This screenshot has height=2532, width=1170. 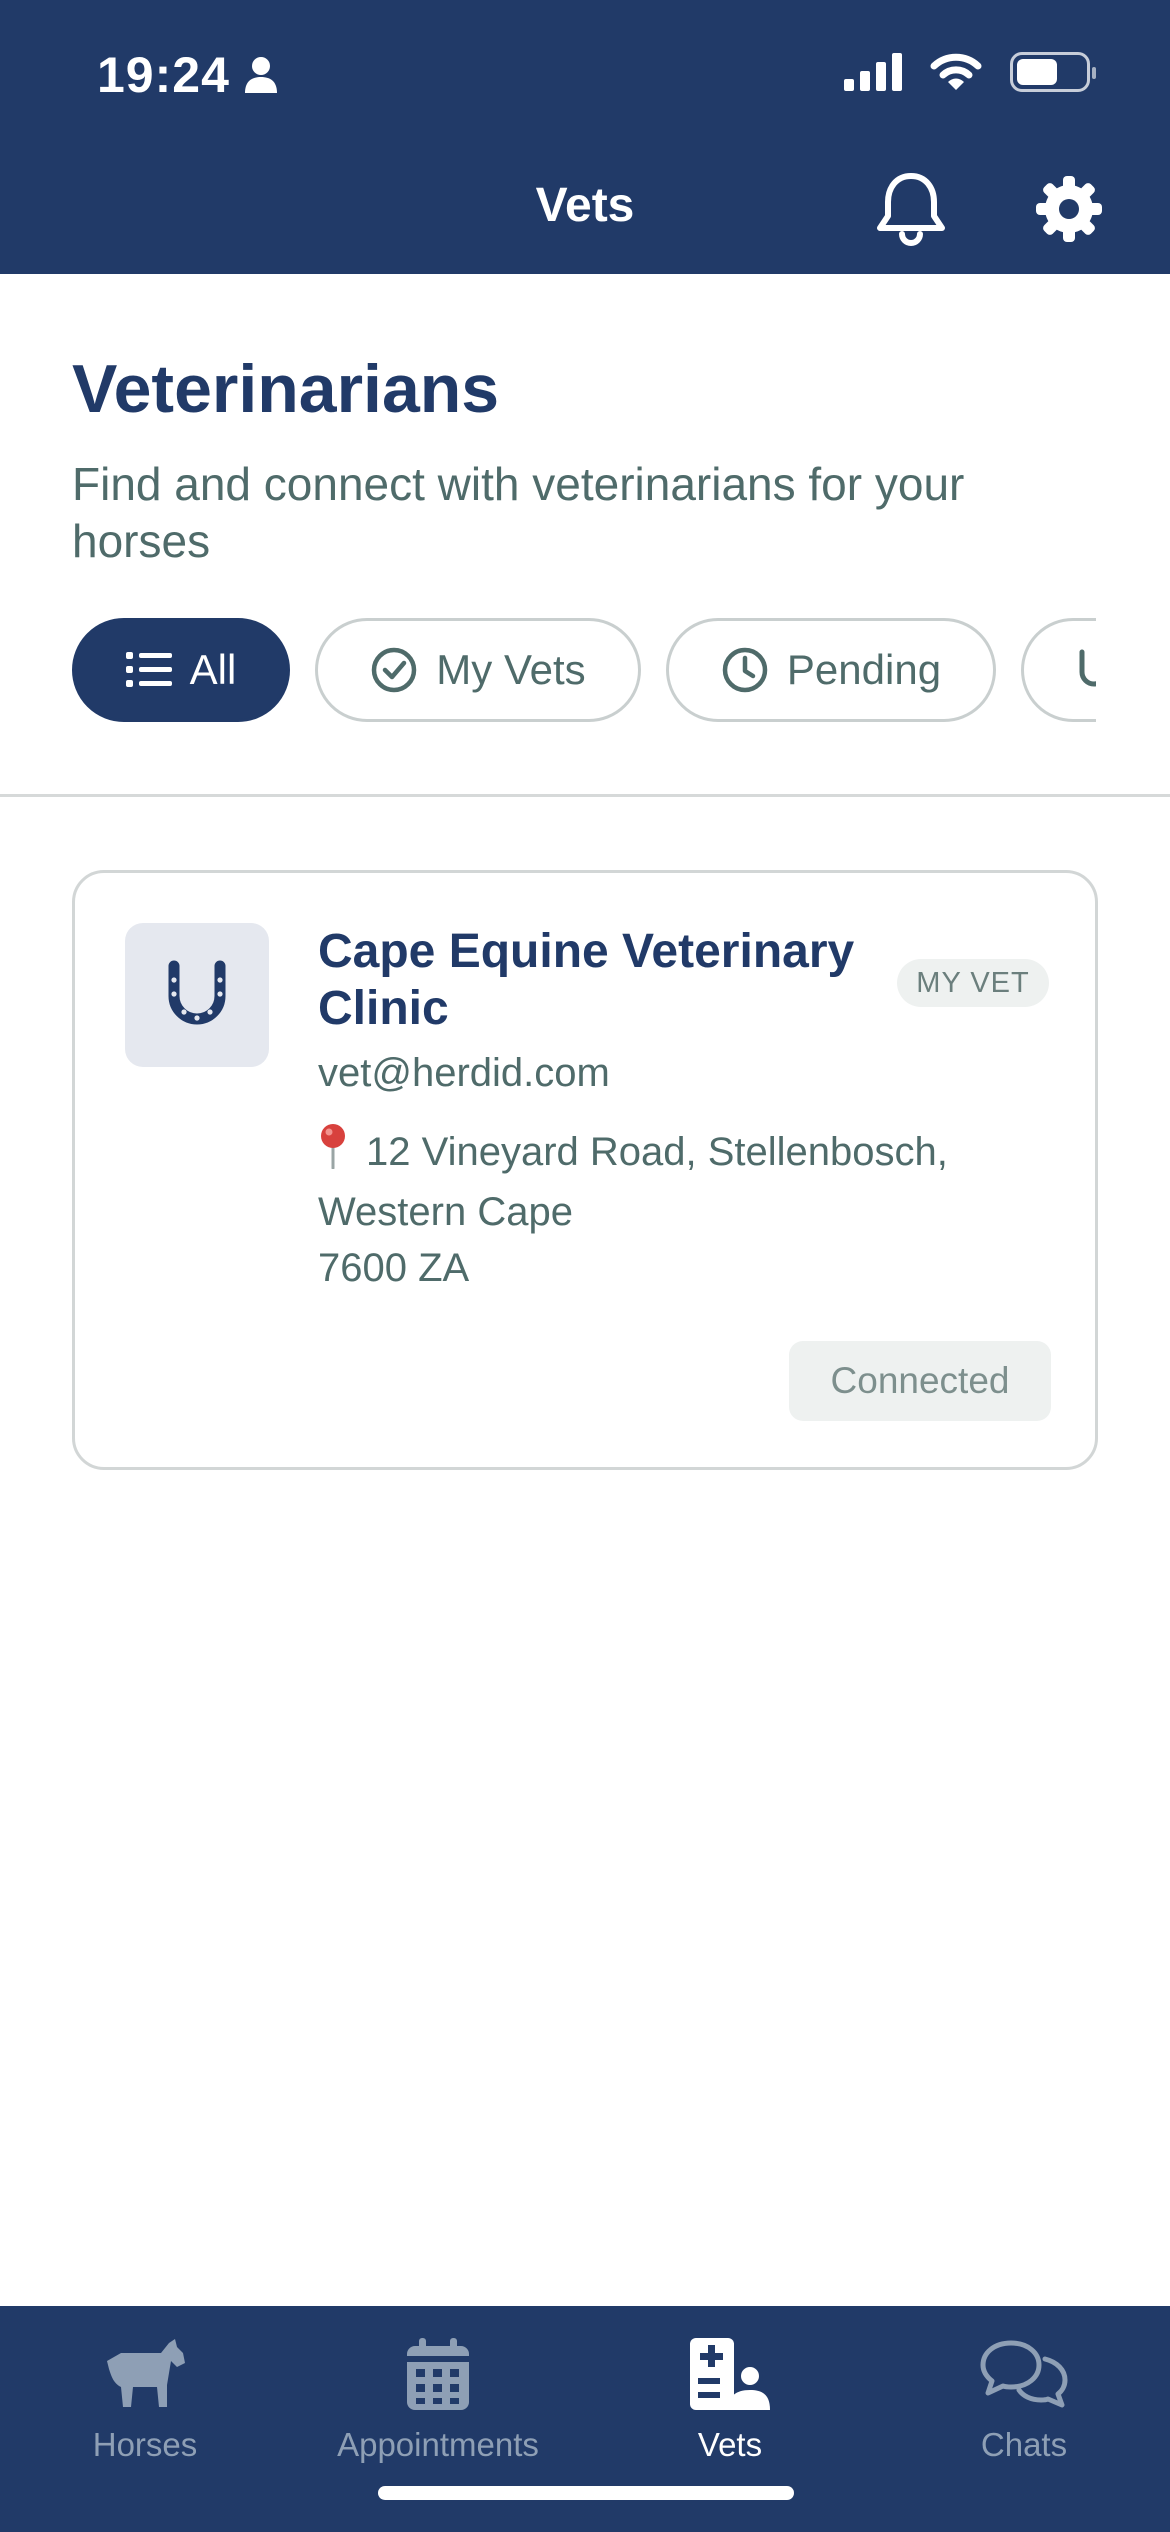 What do you see at coordinates (394, 670) in the screenshot?
I see `check-circle-icon` at bounding box center [394, 670].